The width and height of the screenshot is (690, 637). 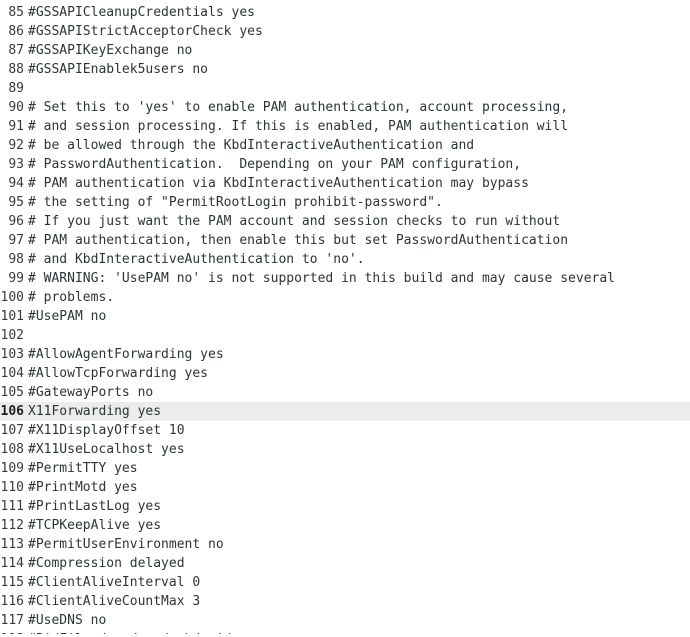 I want to click on line-number: 117, so click(x=12, y=620).